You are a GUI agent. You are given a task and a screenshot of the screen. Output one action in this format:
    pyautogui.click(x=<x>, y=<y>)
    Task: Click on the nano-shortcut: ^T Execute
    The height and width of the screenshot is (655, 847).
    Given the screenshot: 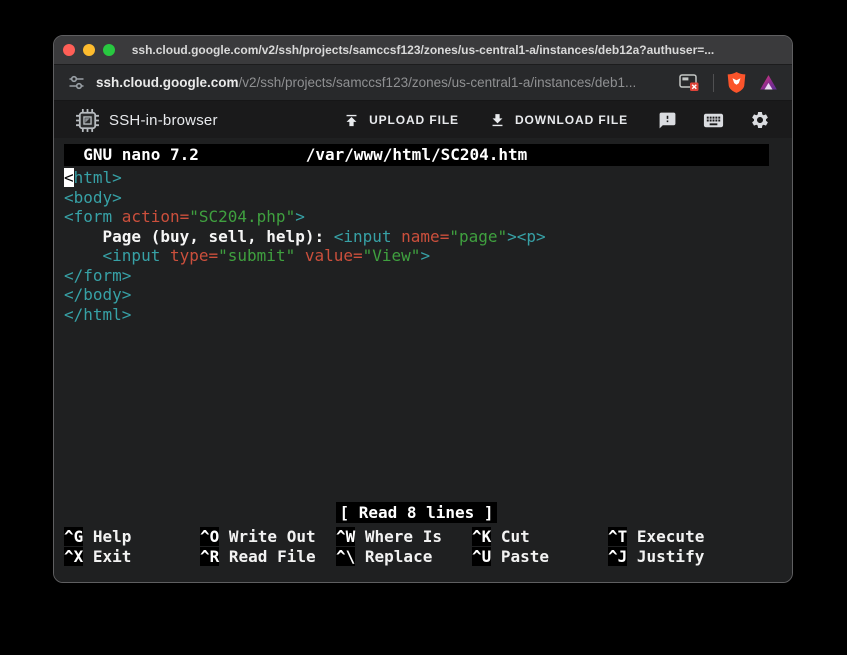 What is the action you would take?
    pyautogui.click(x=656, y=536)
    